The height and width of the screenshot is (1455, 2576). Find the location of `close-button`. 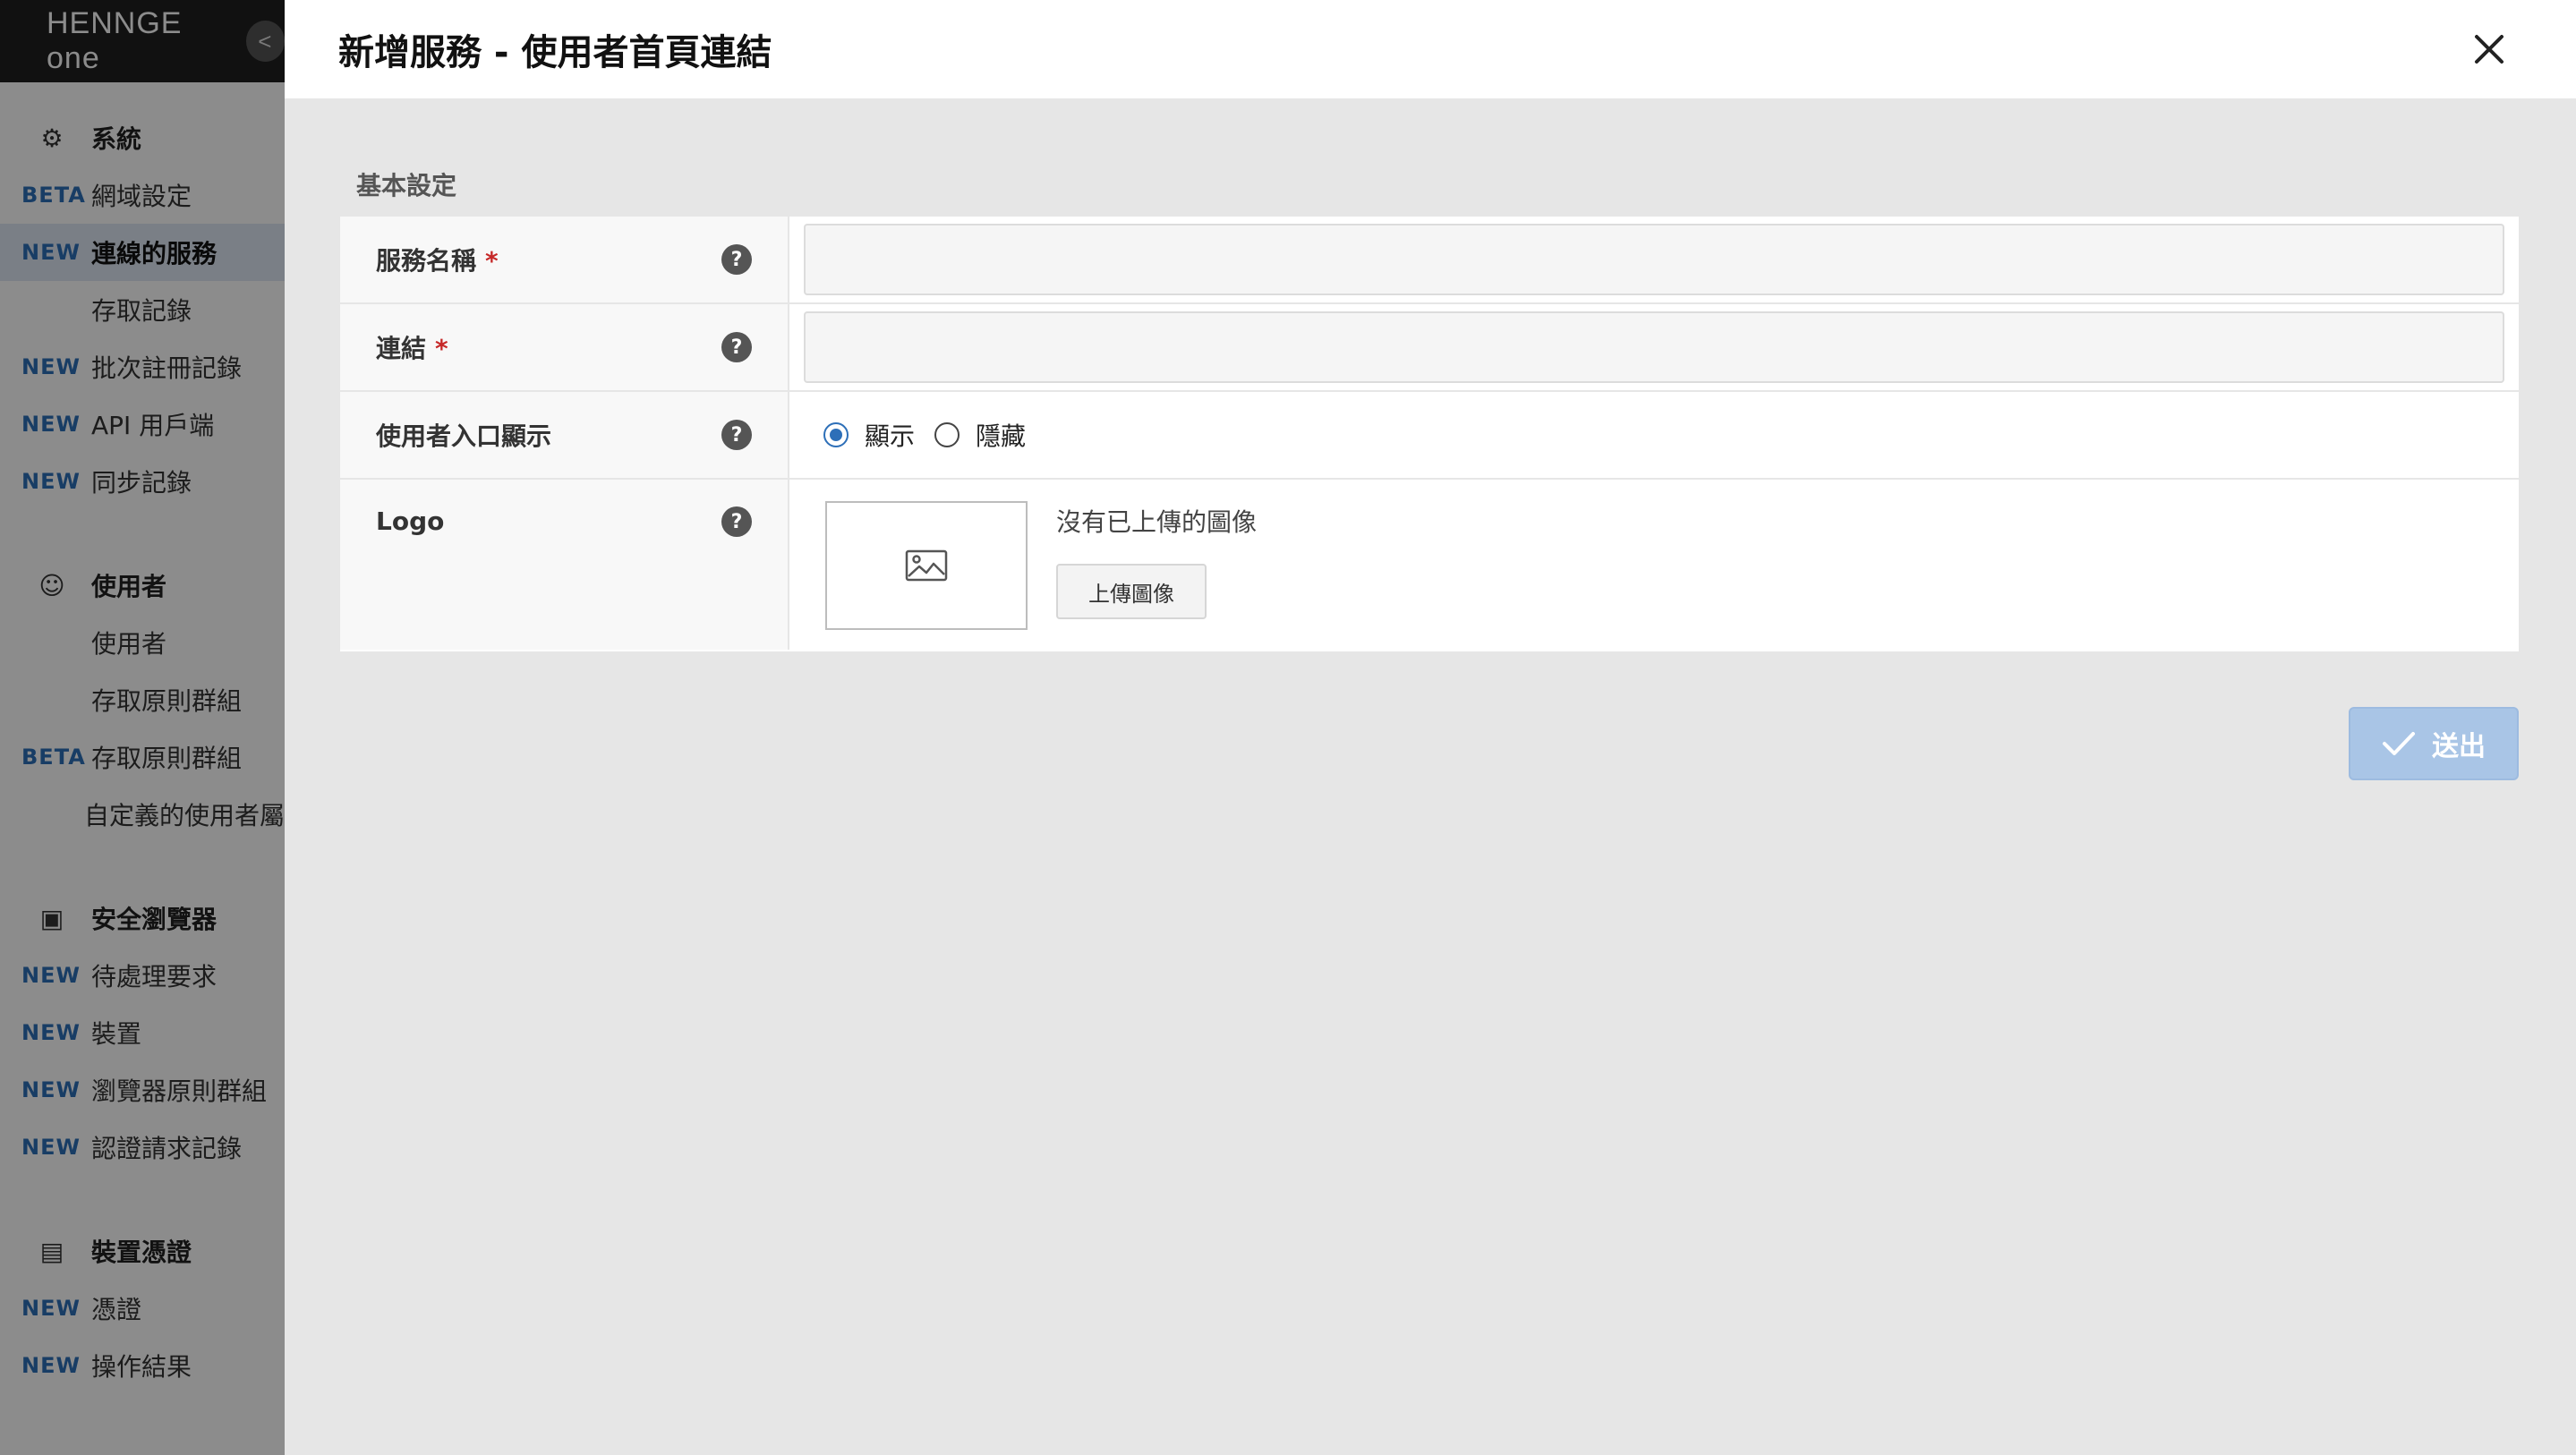

close-button is located at coordinates (2489, 49).